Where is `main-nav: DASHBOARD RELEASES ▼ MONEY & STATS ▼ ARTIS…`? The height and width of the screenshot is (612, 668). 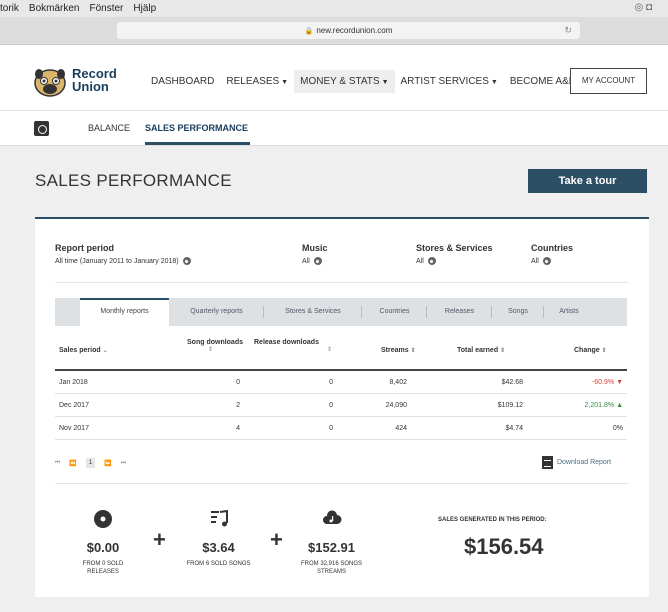
main-nav: DASHBOARD RELEASES ▼ MONEY & STATS ▼ ARTIS… is located at coordinates (363, 81).